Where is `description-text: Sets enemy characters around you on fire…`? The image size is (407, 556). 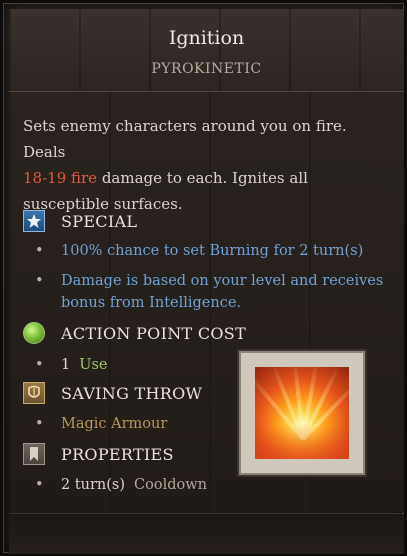 description-text: Sets enemy characters around you on fire… is located at coordinates (185, 139).